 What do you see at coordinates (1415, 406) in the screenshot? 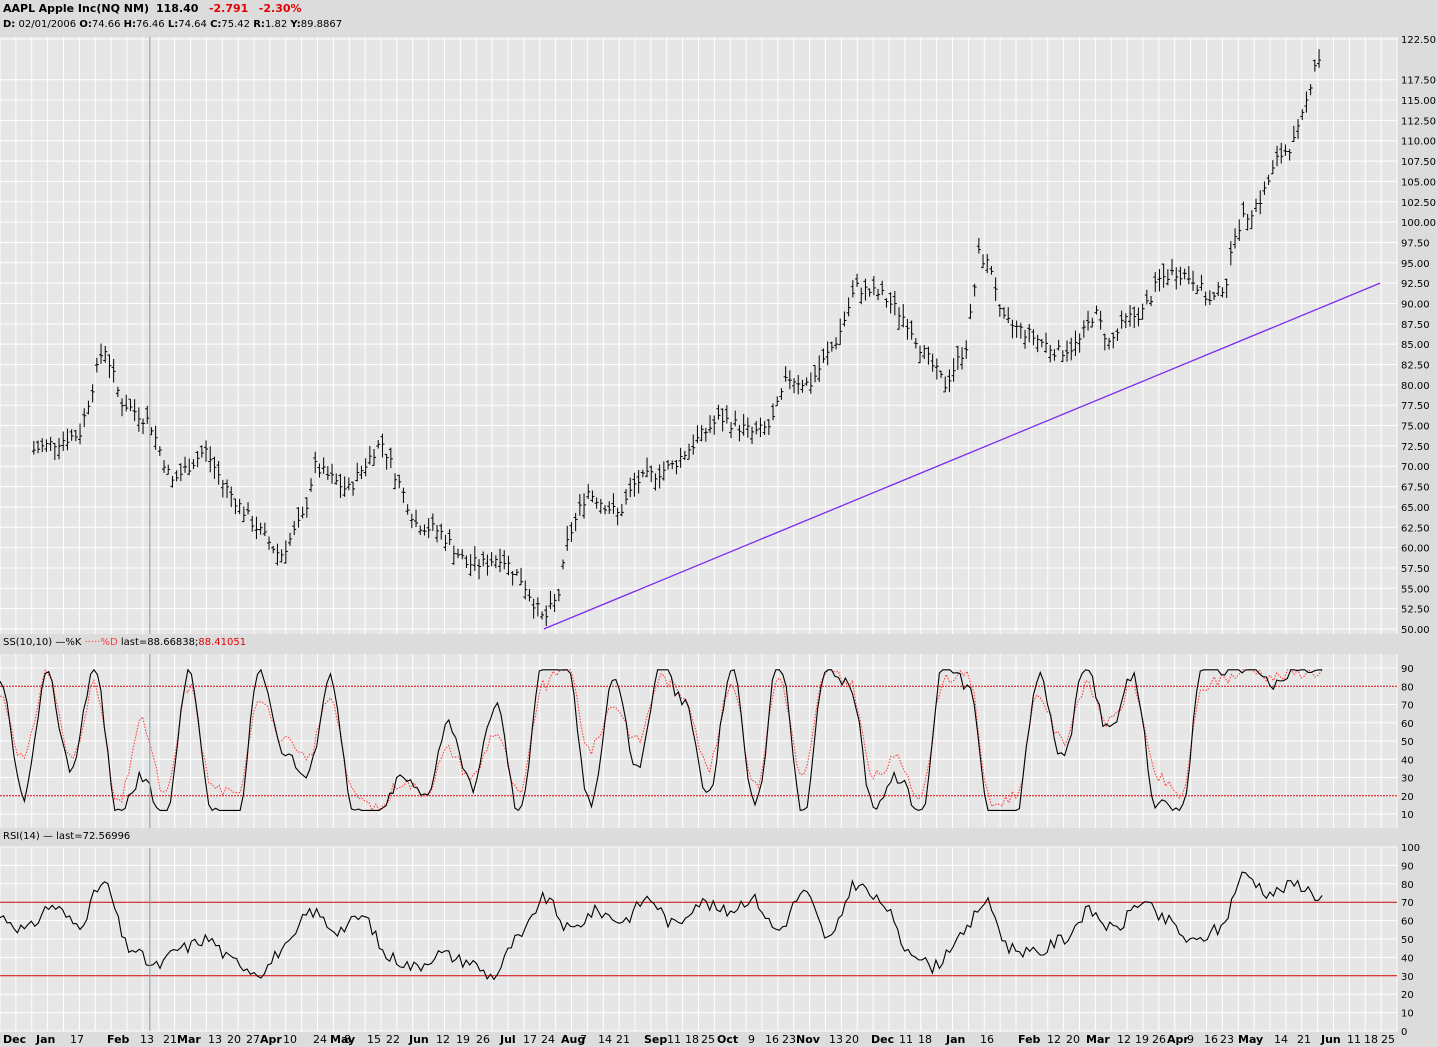
I see `y-tick-label: 77.50` at bounding box center [1415, 406].